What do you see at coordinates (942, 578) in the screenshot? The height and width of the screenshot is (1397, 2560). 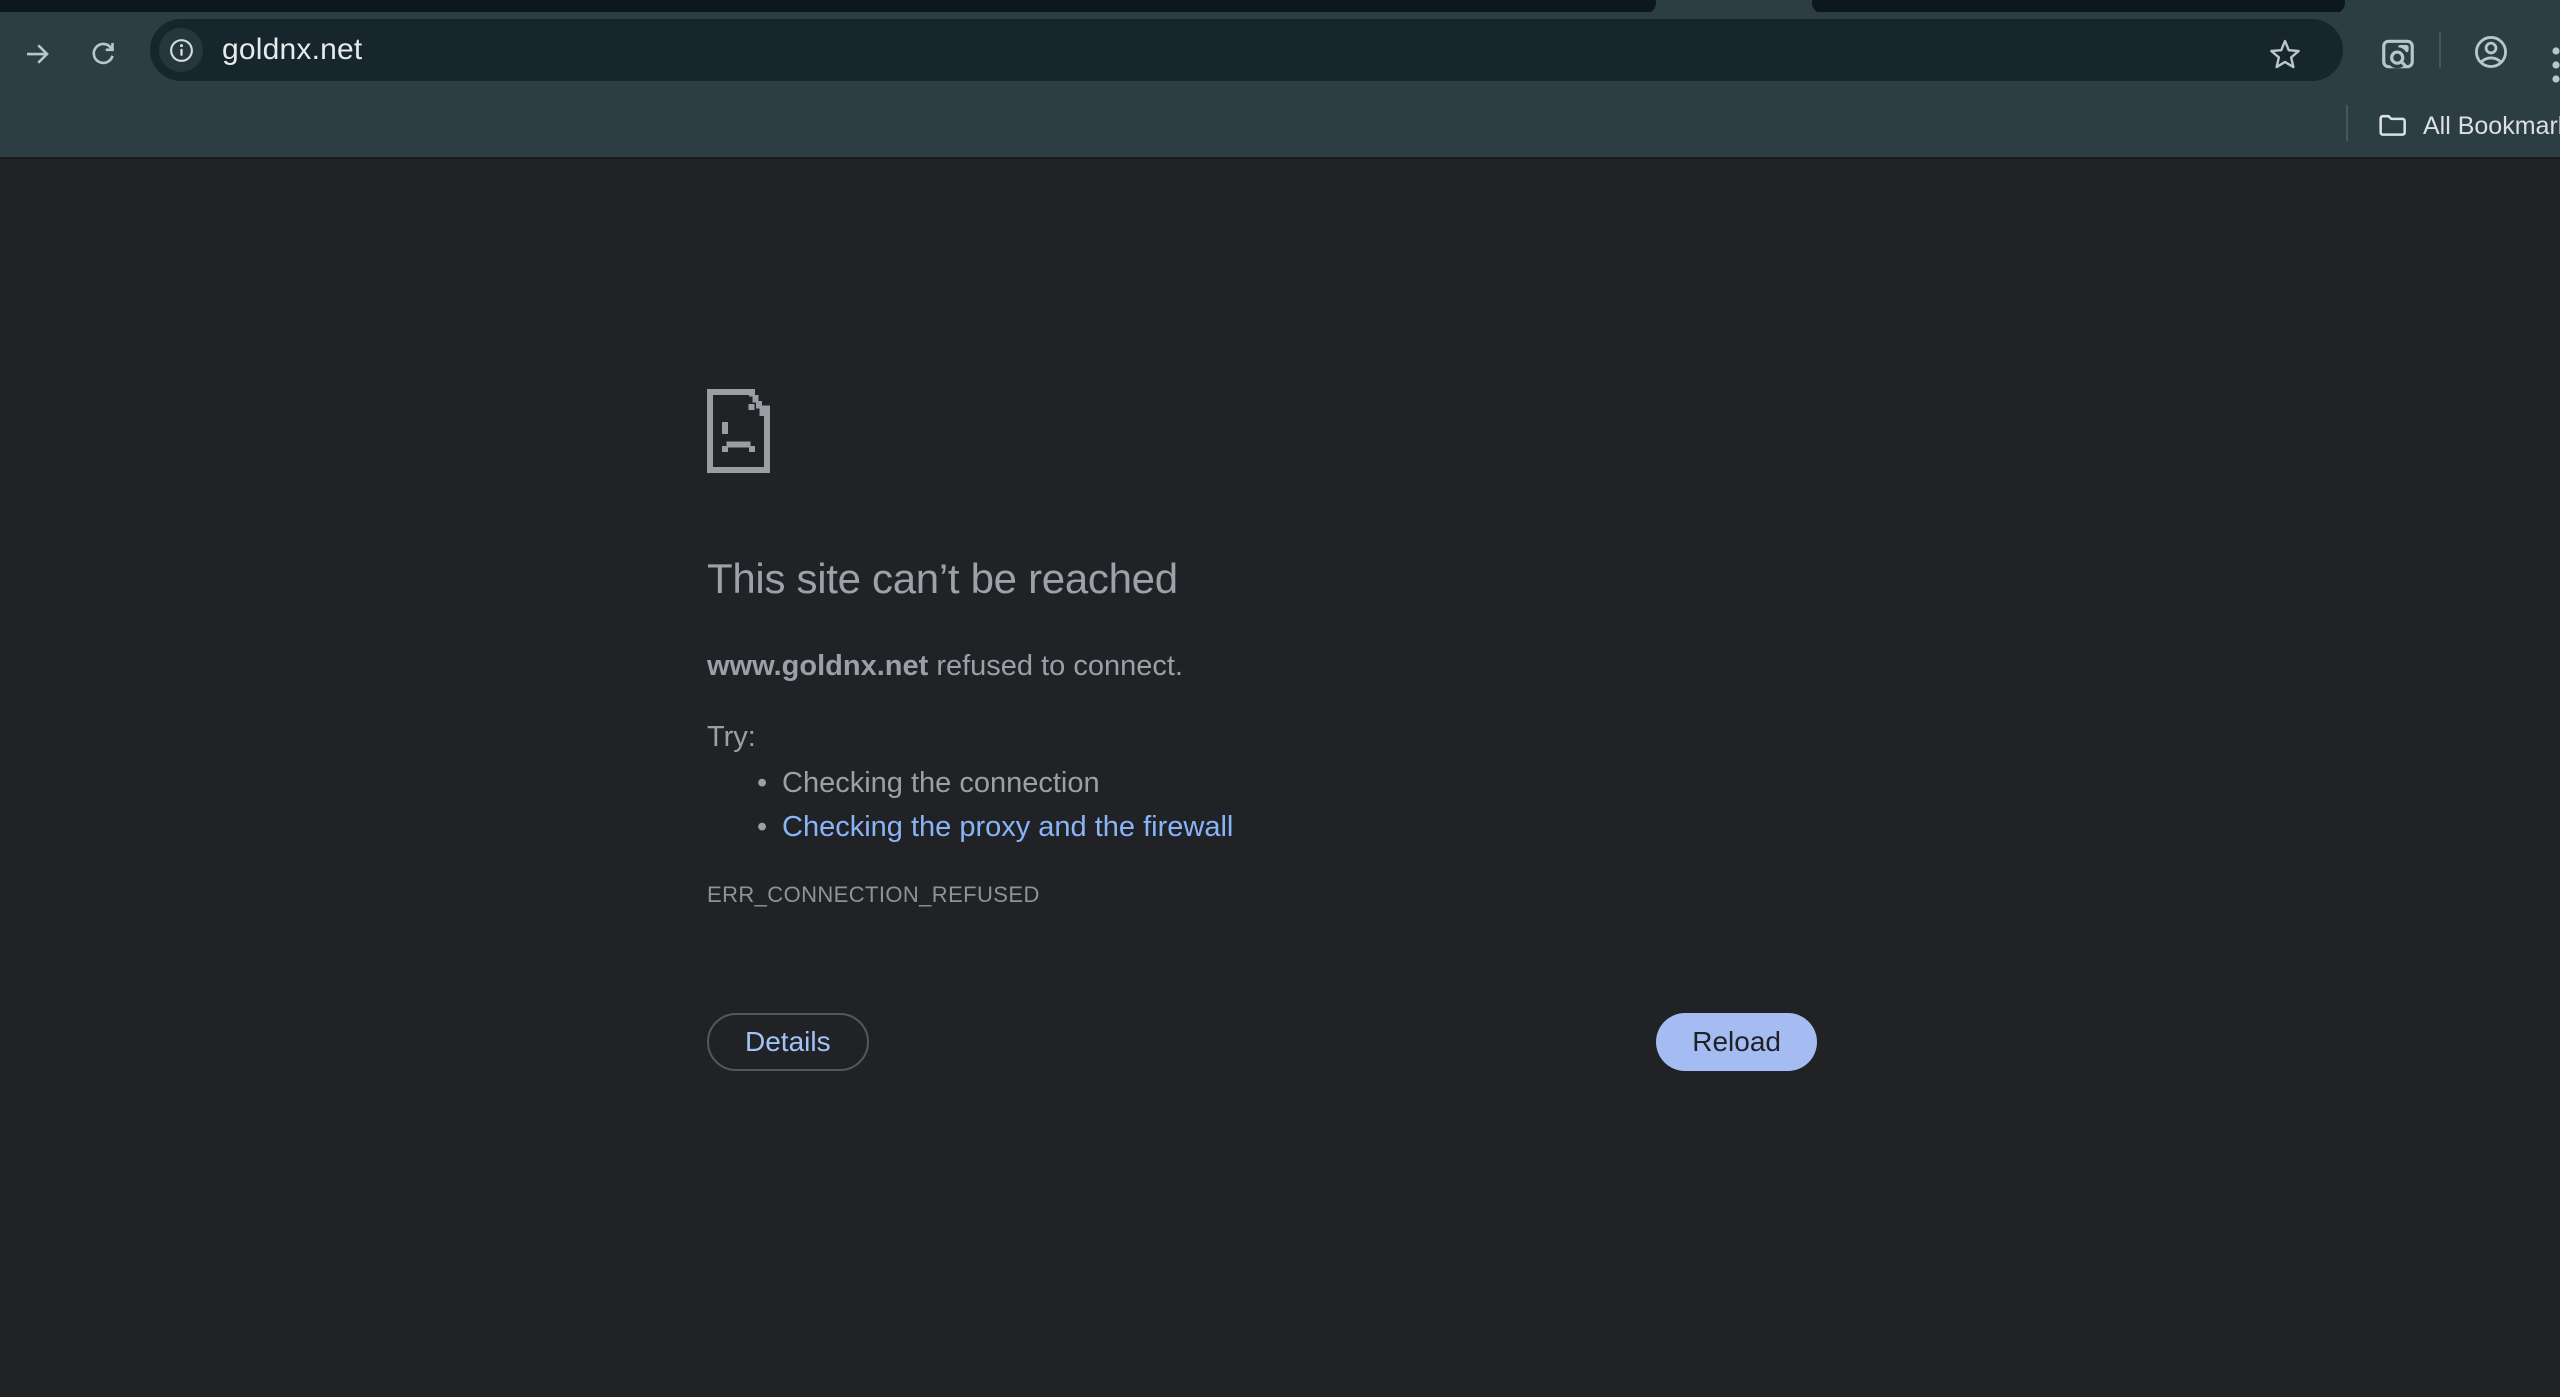 I see `error-title: This site can’t be reached` at bounding box center [942, 578].